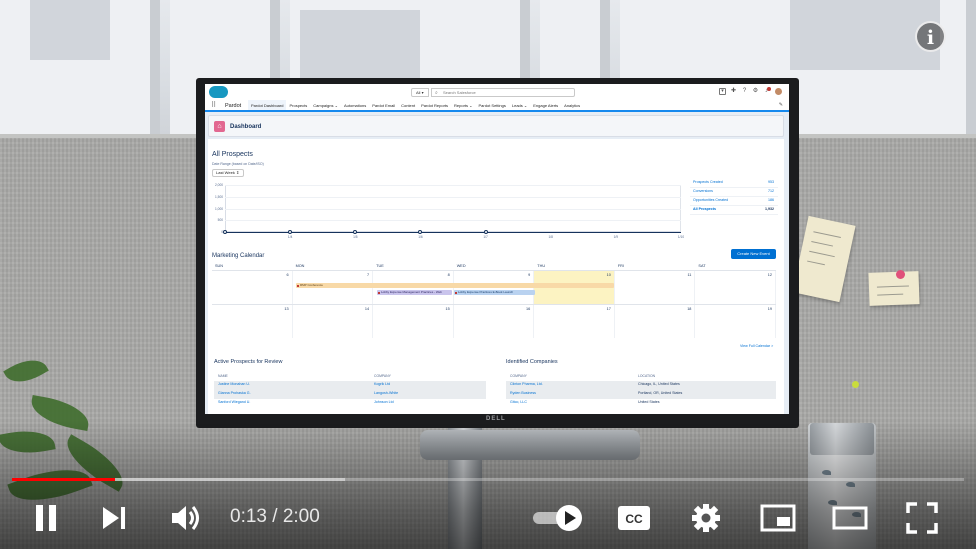 The width and height of the screenshot is (976, 549). What do you see at coordinates (434, 106) in the screenshot?
I see `nav-tab-pardot-reports: Pardot Reports` at bounding box center [434, 106].